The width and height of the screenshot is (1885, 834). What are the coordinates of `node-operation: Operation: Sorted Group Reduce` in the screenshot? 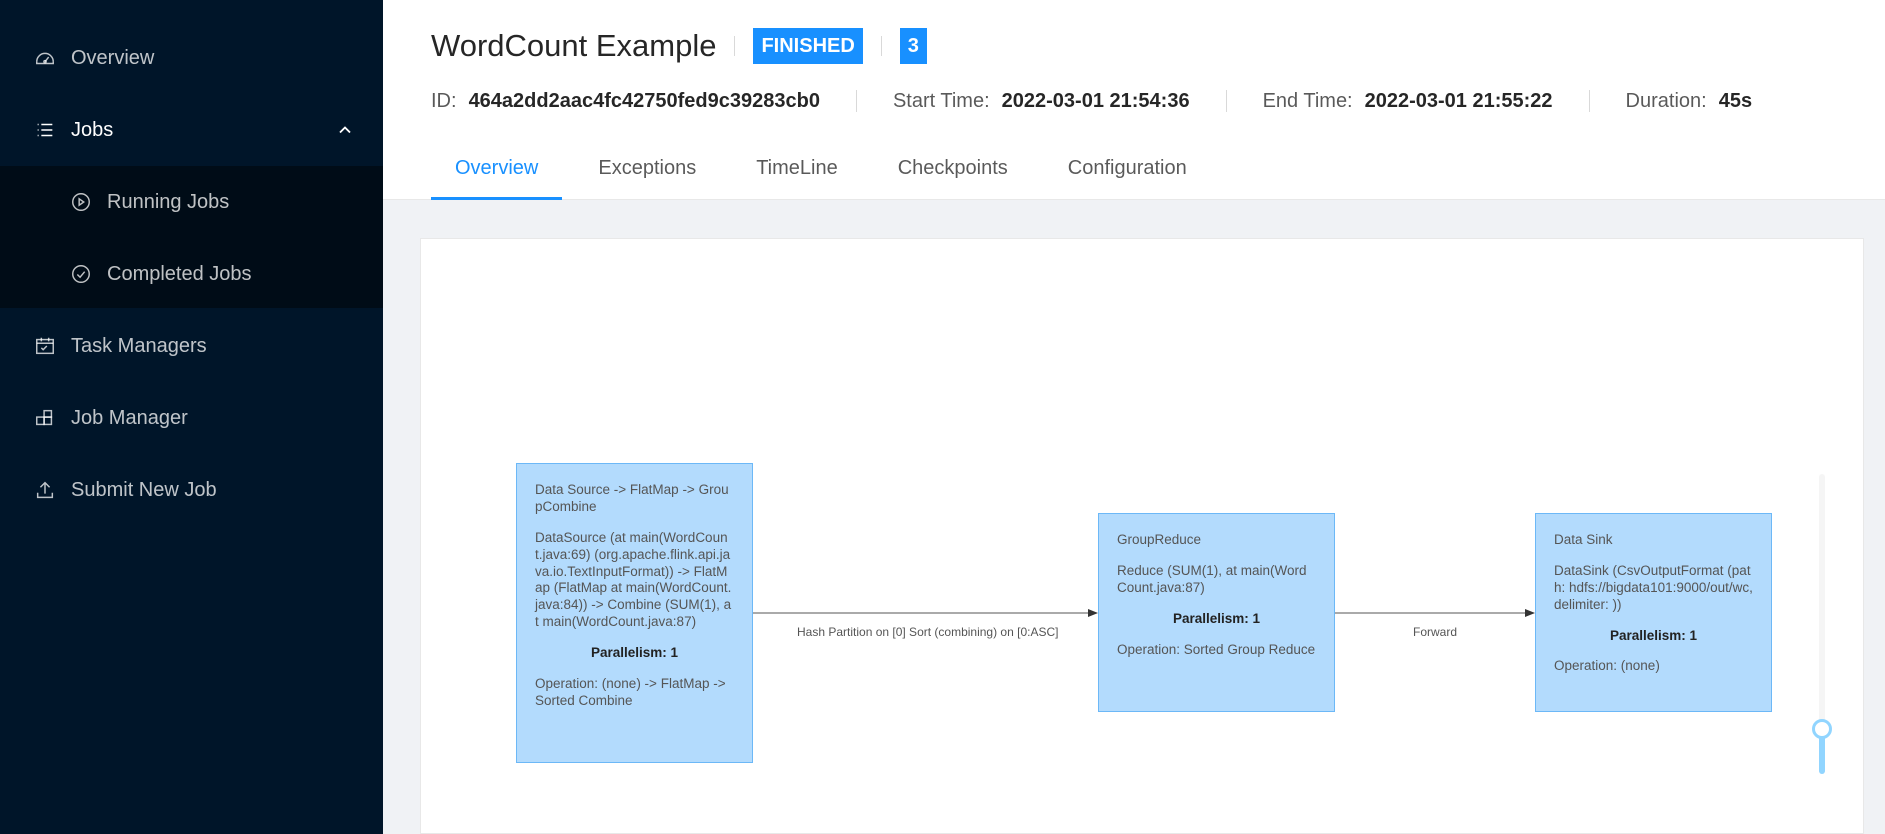 It's located at (1216, 649).